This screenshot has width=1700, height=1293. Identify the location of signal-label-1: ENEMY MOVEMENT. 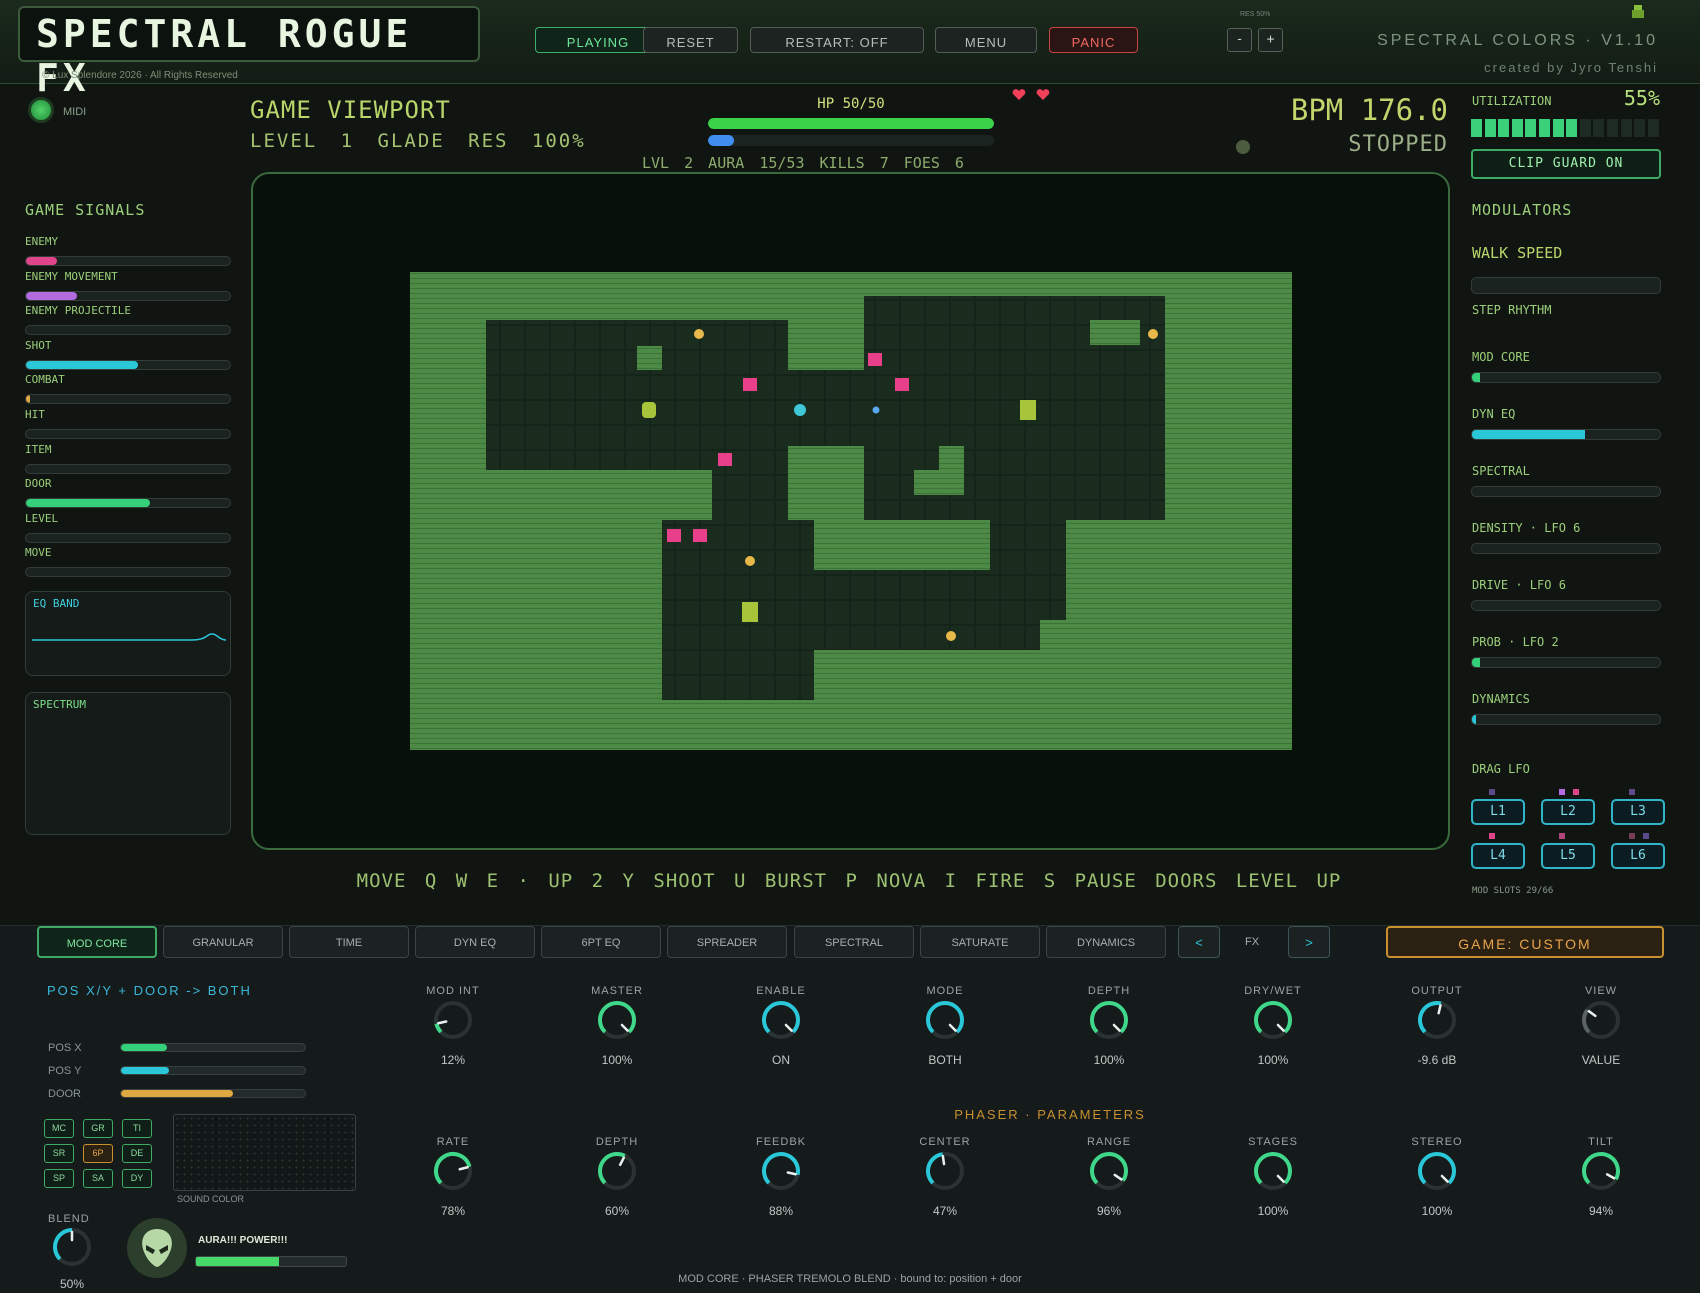
(71, 276).